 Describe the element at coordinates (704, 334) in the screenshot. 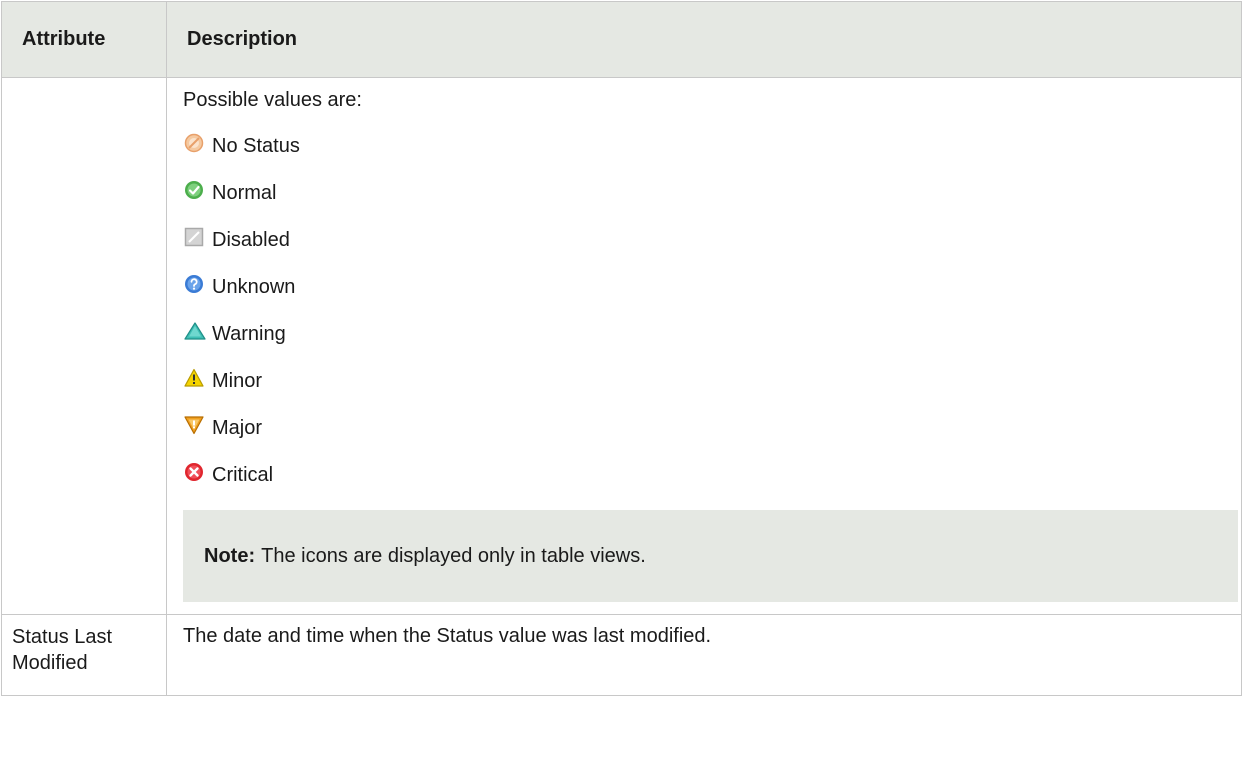

I see `status-item-warning: Warning` at that location.